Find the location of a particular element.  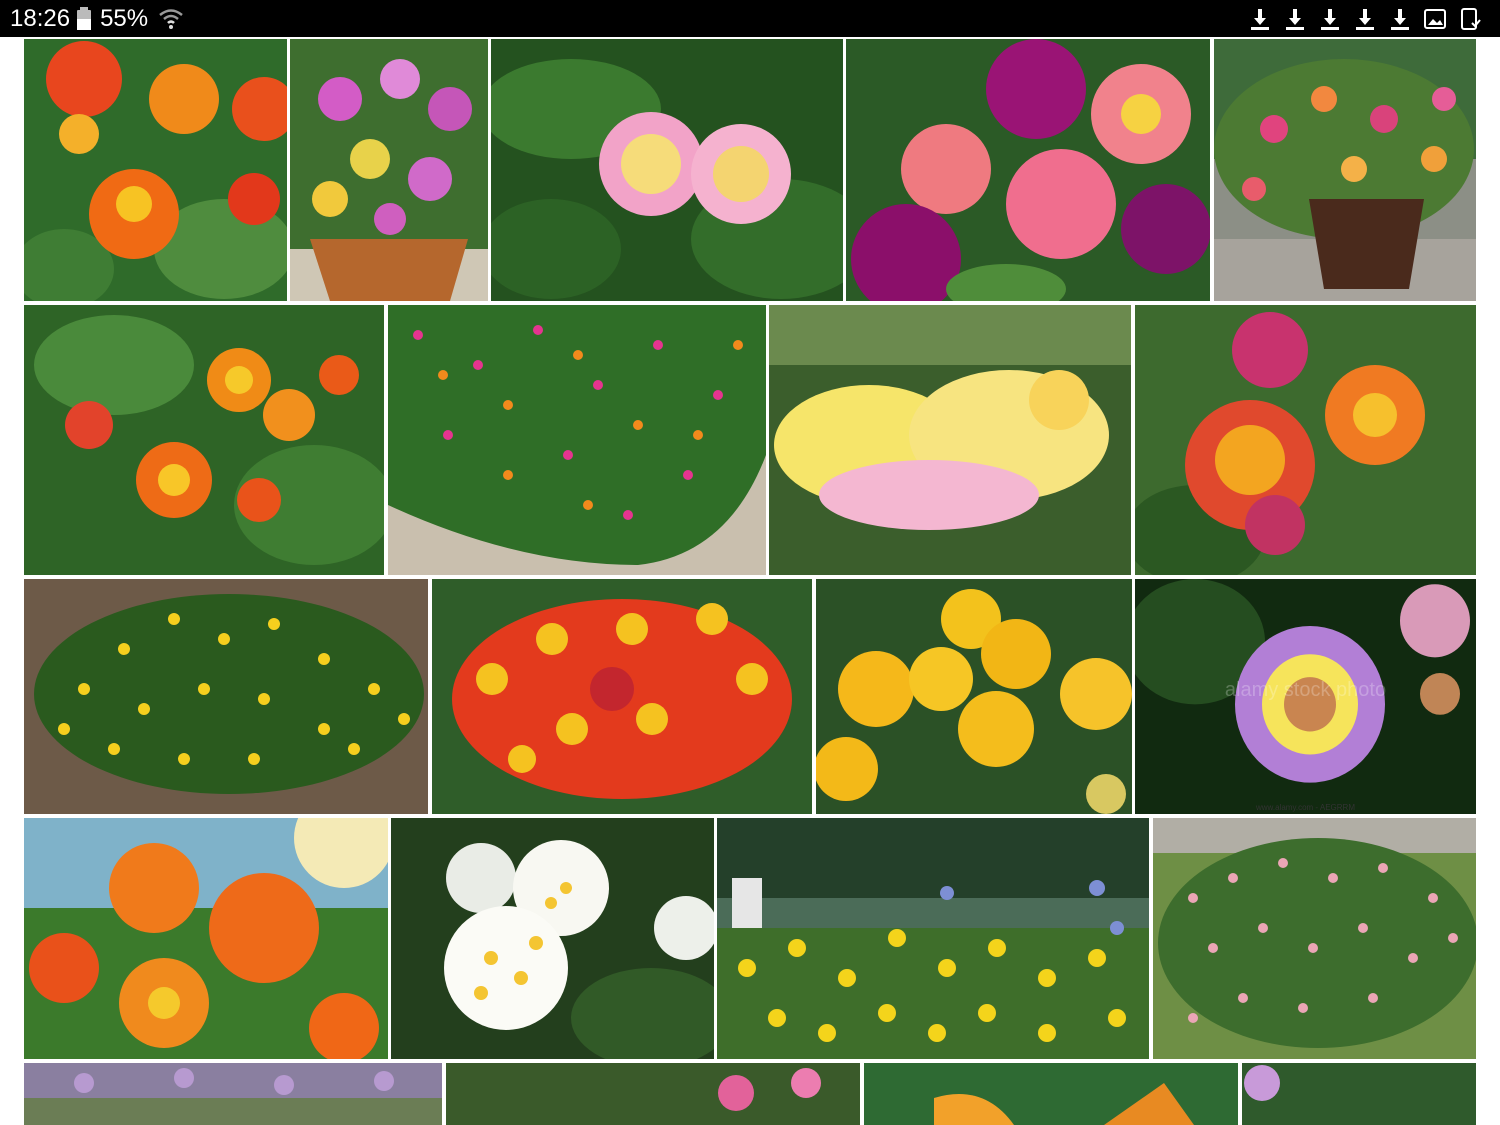

battery-percent: 55% is located at coordinates (124, 18).